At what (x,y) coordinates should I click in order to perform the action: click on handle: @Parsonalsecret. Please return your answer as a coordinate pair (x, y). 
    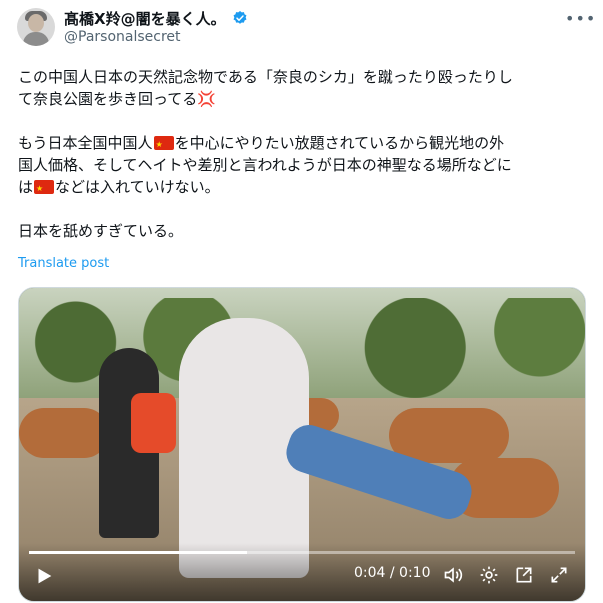
    Looking at the image, I should click on (122, 37).